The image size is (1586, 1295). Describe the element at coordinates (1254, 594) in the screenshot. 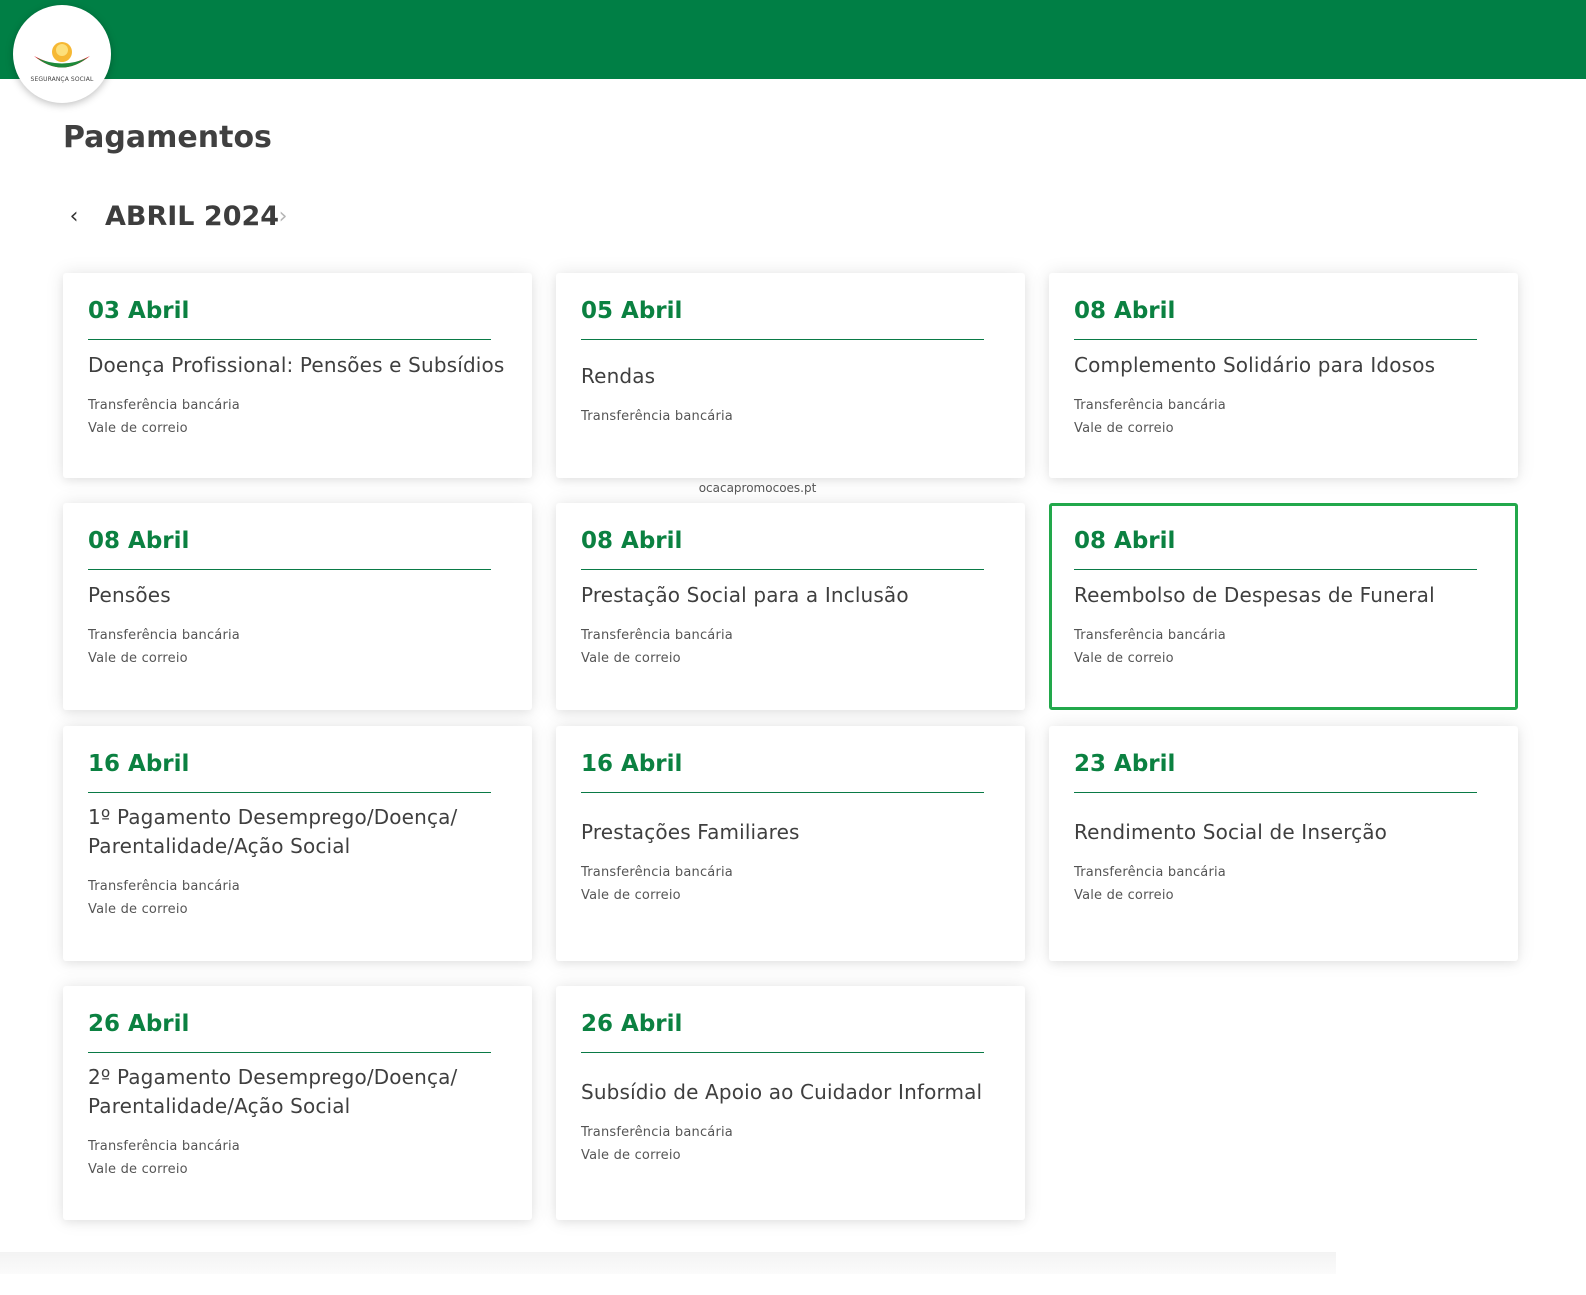

I see `payment-title: Reembolso de Despesas de Funeral` at that location.